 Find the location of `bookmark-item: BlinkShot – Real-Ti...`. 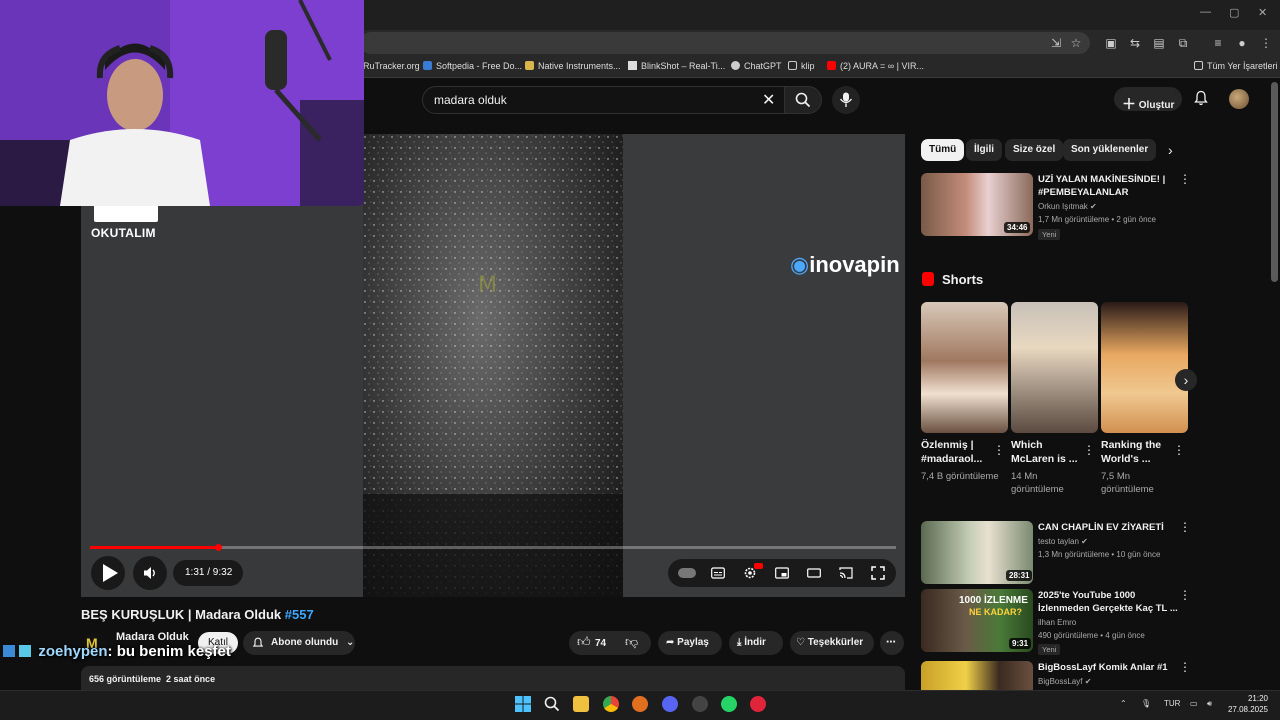

bookmark-item: BlinkShot – Real-Ti... is located at coordinates (676, 66).